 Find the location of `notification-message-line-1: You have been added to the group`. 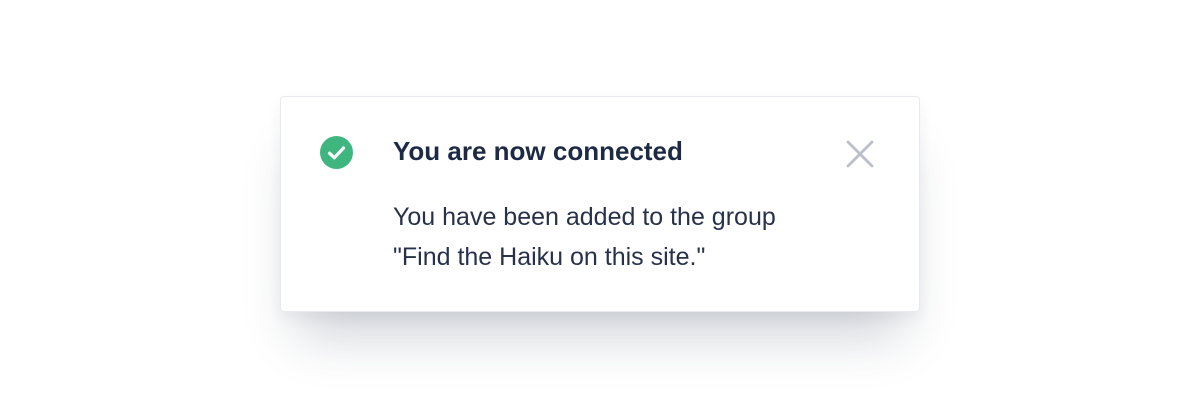

notification-message-line-1: You have been added to the group is located at coordinates (584, 217).